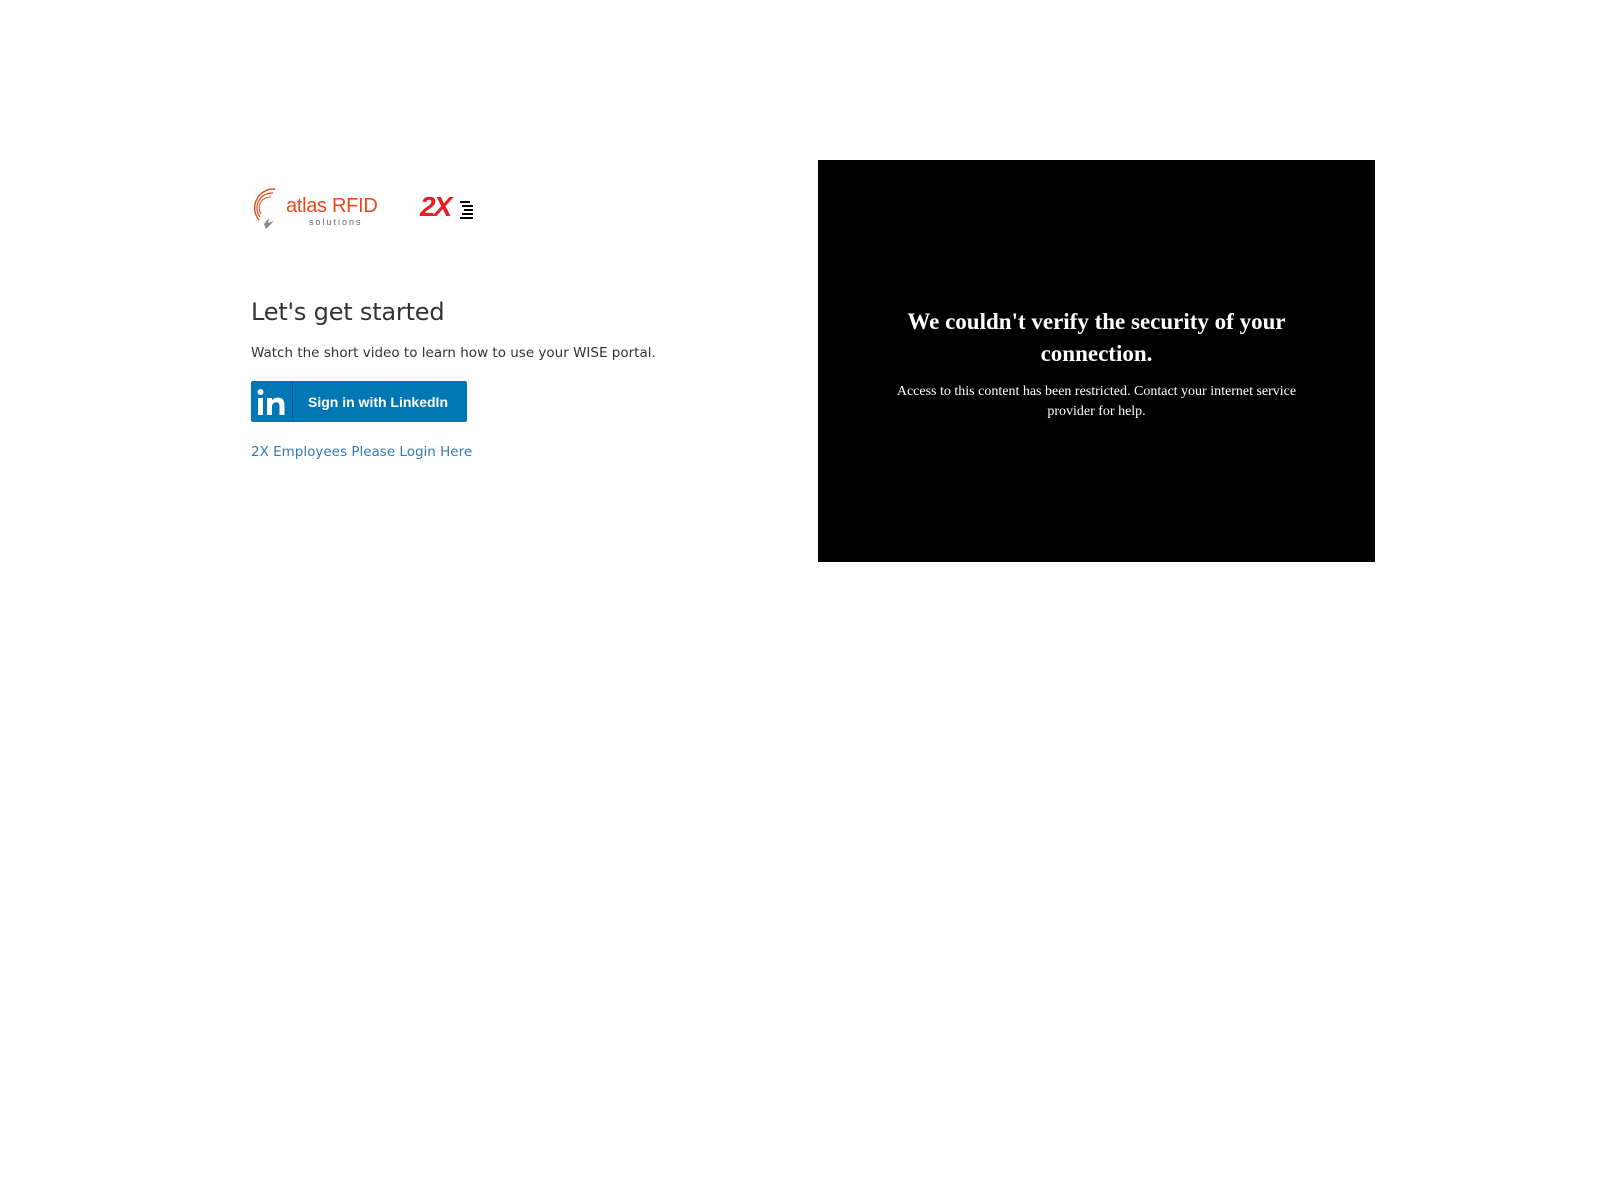  What do you see at coordinates (436, 206) in the screenshot?
I see `twox-wordmark: 2X` at bounding box center [436, 206].